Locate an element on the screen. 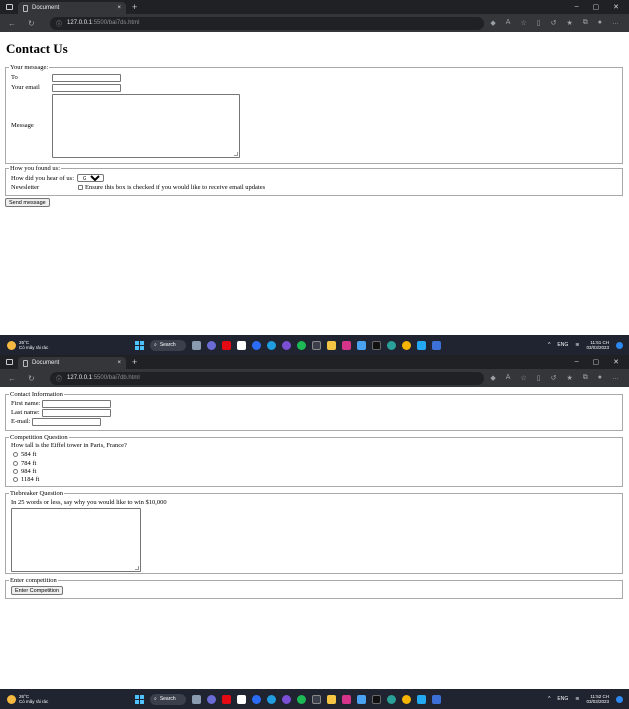 The width and height of the screenshot is (629, 709). url-field: ⓘ 127.0.0.1 :5500/bai7db.html is located at coordinates (267, 378).